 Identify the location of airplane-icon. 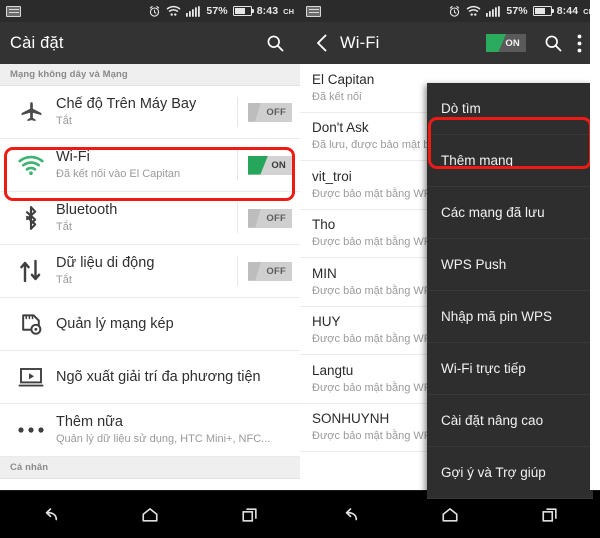
(31, 112).